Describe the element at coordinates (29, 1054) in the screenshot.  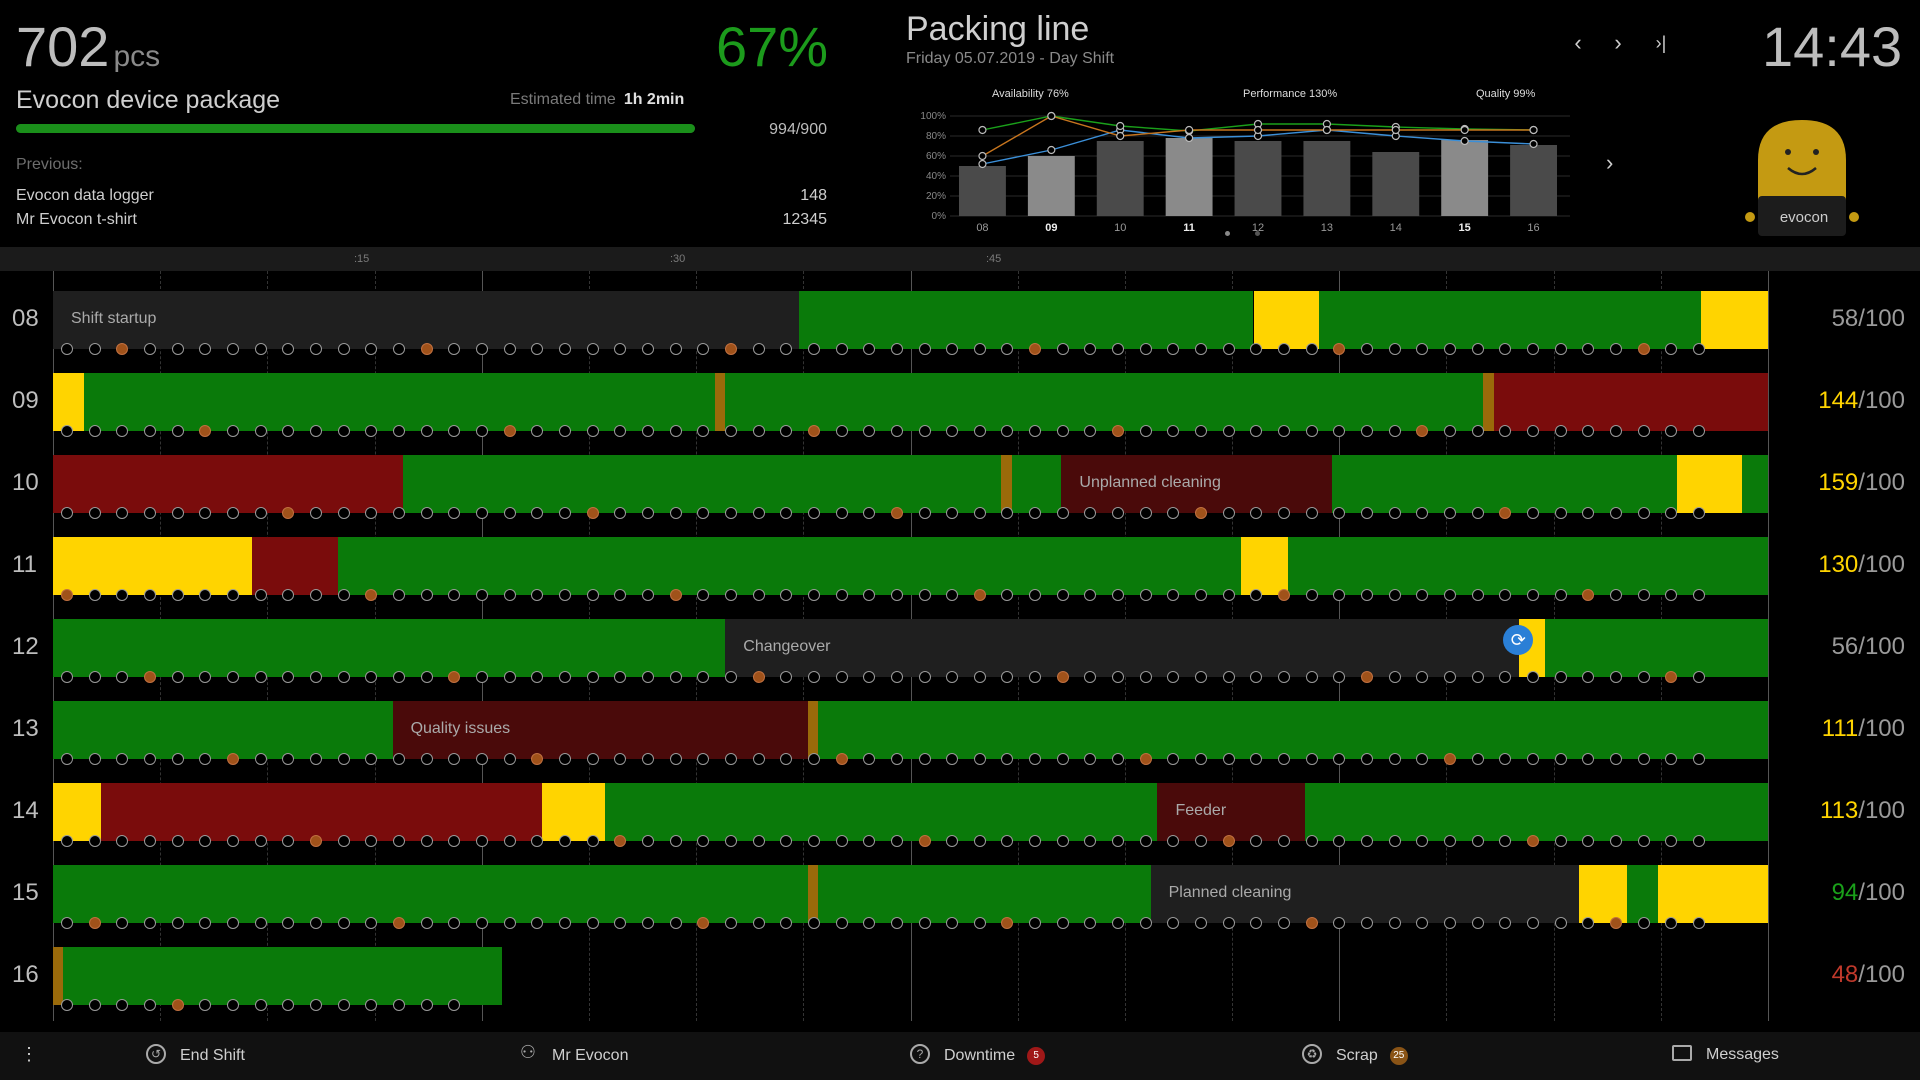
I see `more-menu-button: ⋮` at that location.